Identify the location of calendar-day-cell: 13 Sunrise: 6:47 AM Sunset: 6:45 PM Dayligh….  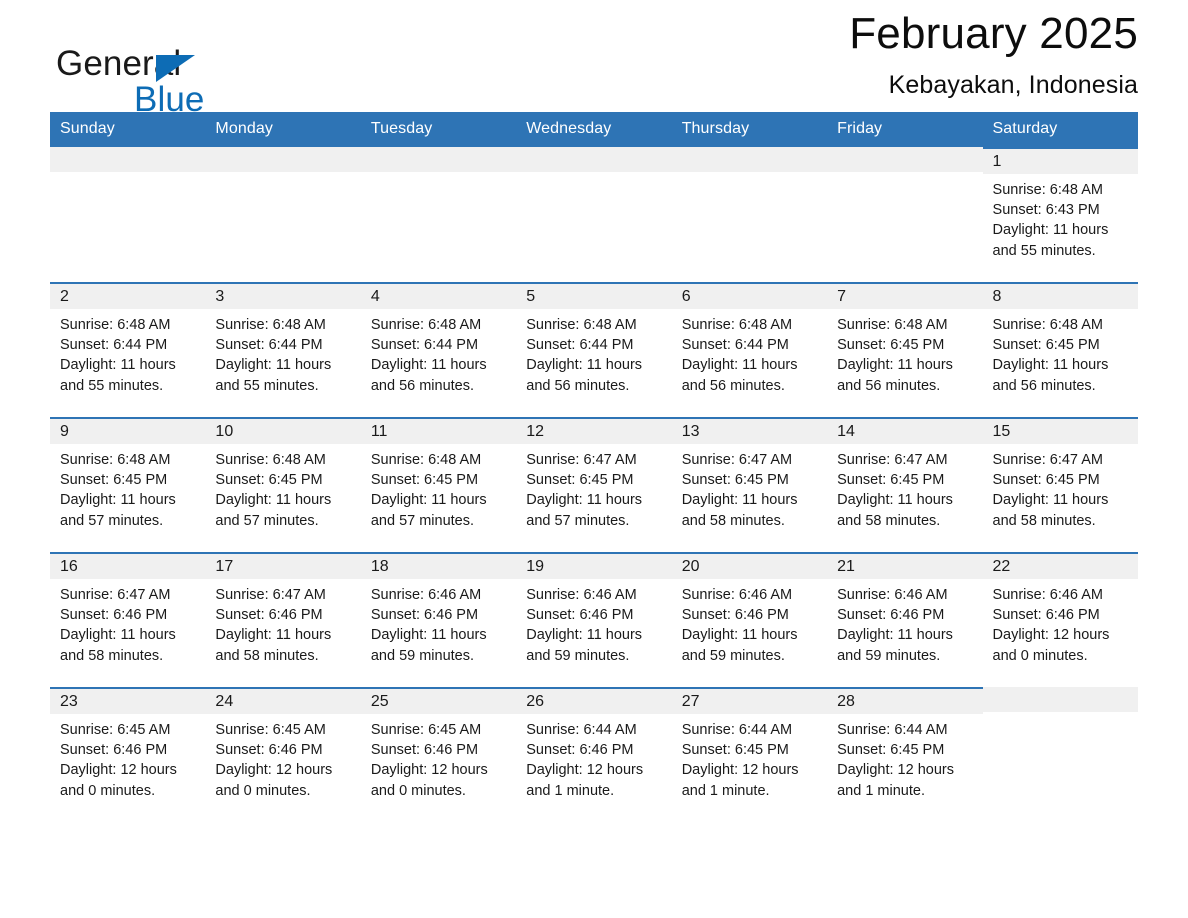
(749, 484).